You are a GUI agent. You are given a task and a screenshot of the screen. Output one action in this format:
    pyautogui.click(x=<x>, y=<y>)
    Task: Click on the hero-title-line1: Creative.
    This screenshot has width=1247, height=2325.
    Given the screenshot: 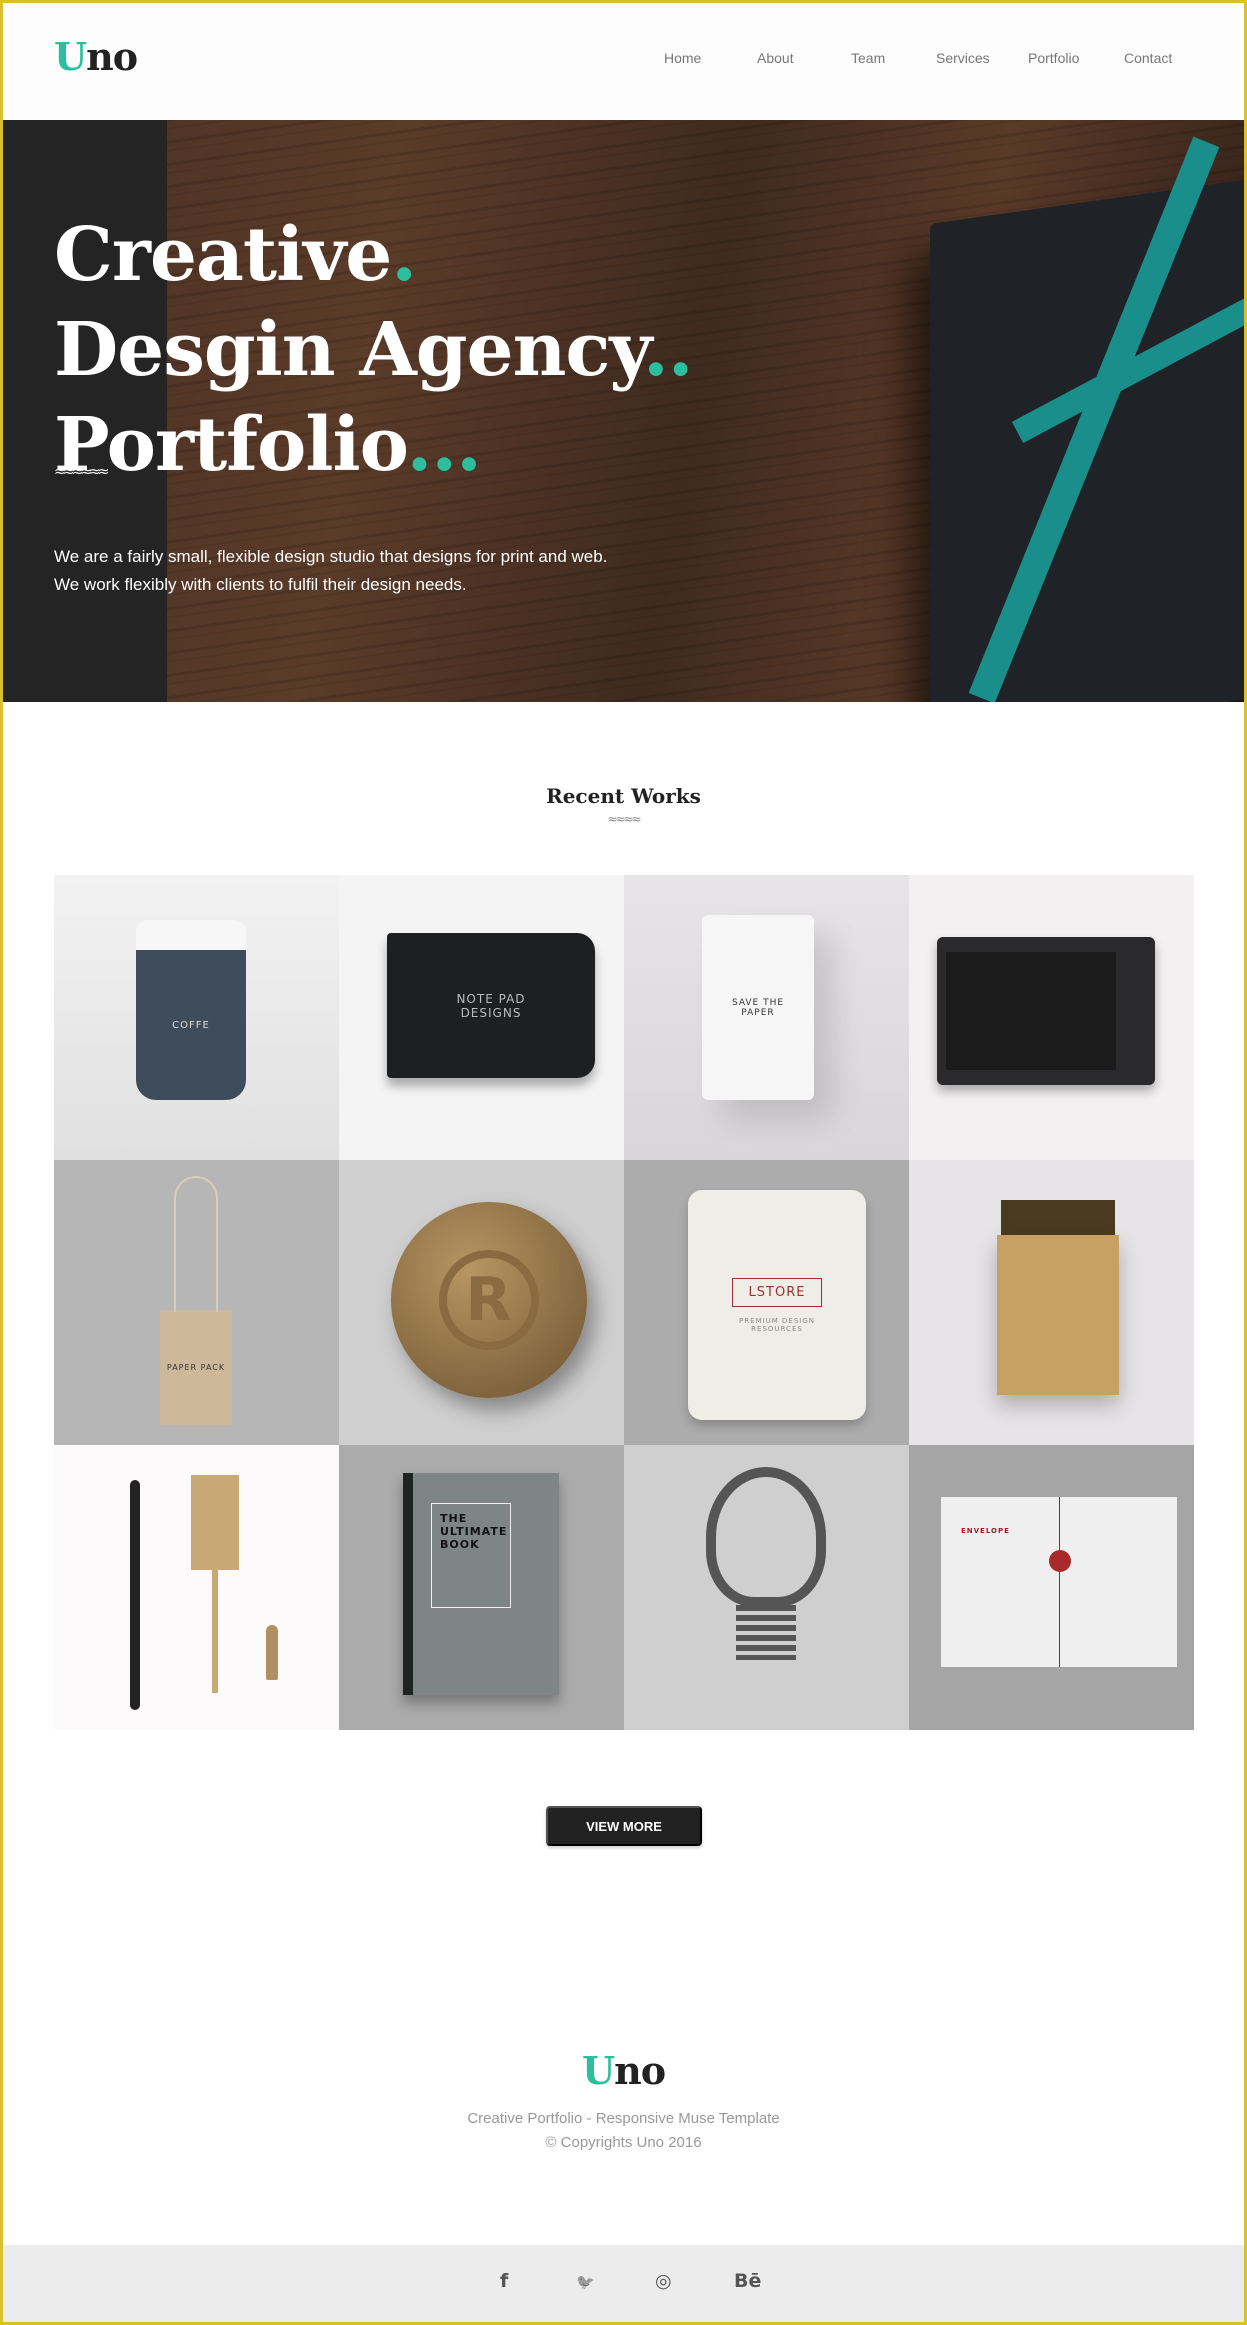 What is the action you would take?
    pyautogui.click(x=235, y=255)
    